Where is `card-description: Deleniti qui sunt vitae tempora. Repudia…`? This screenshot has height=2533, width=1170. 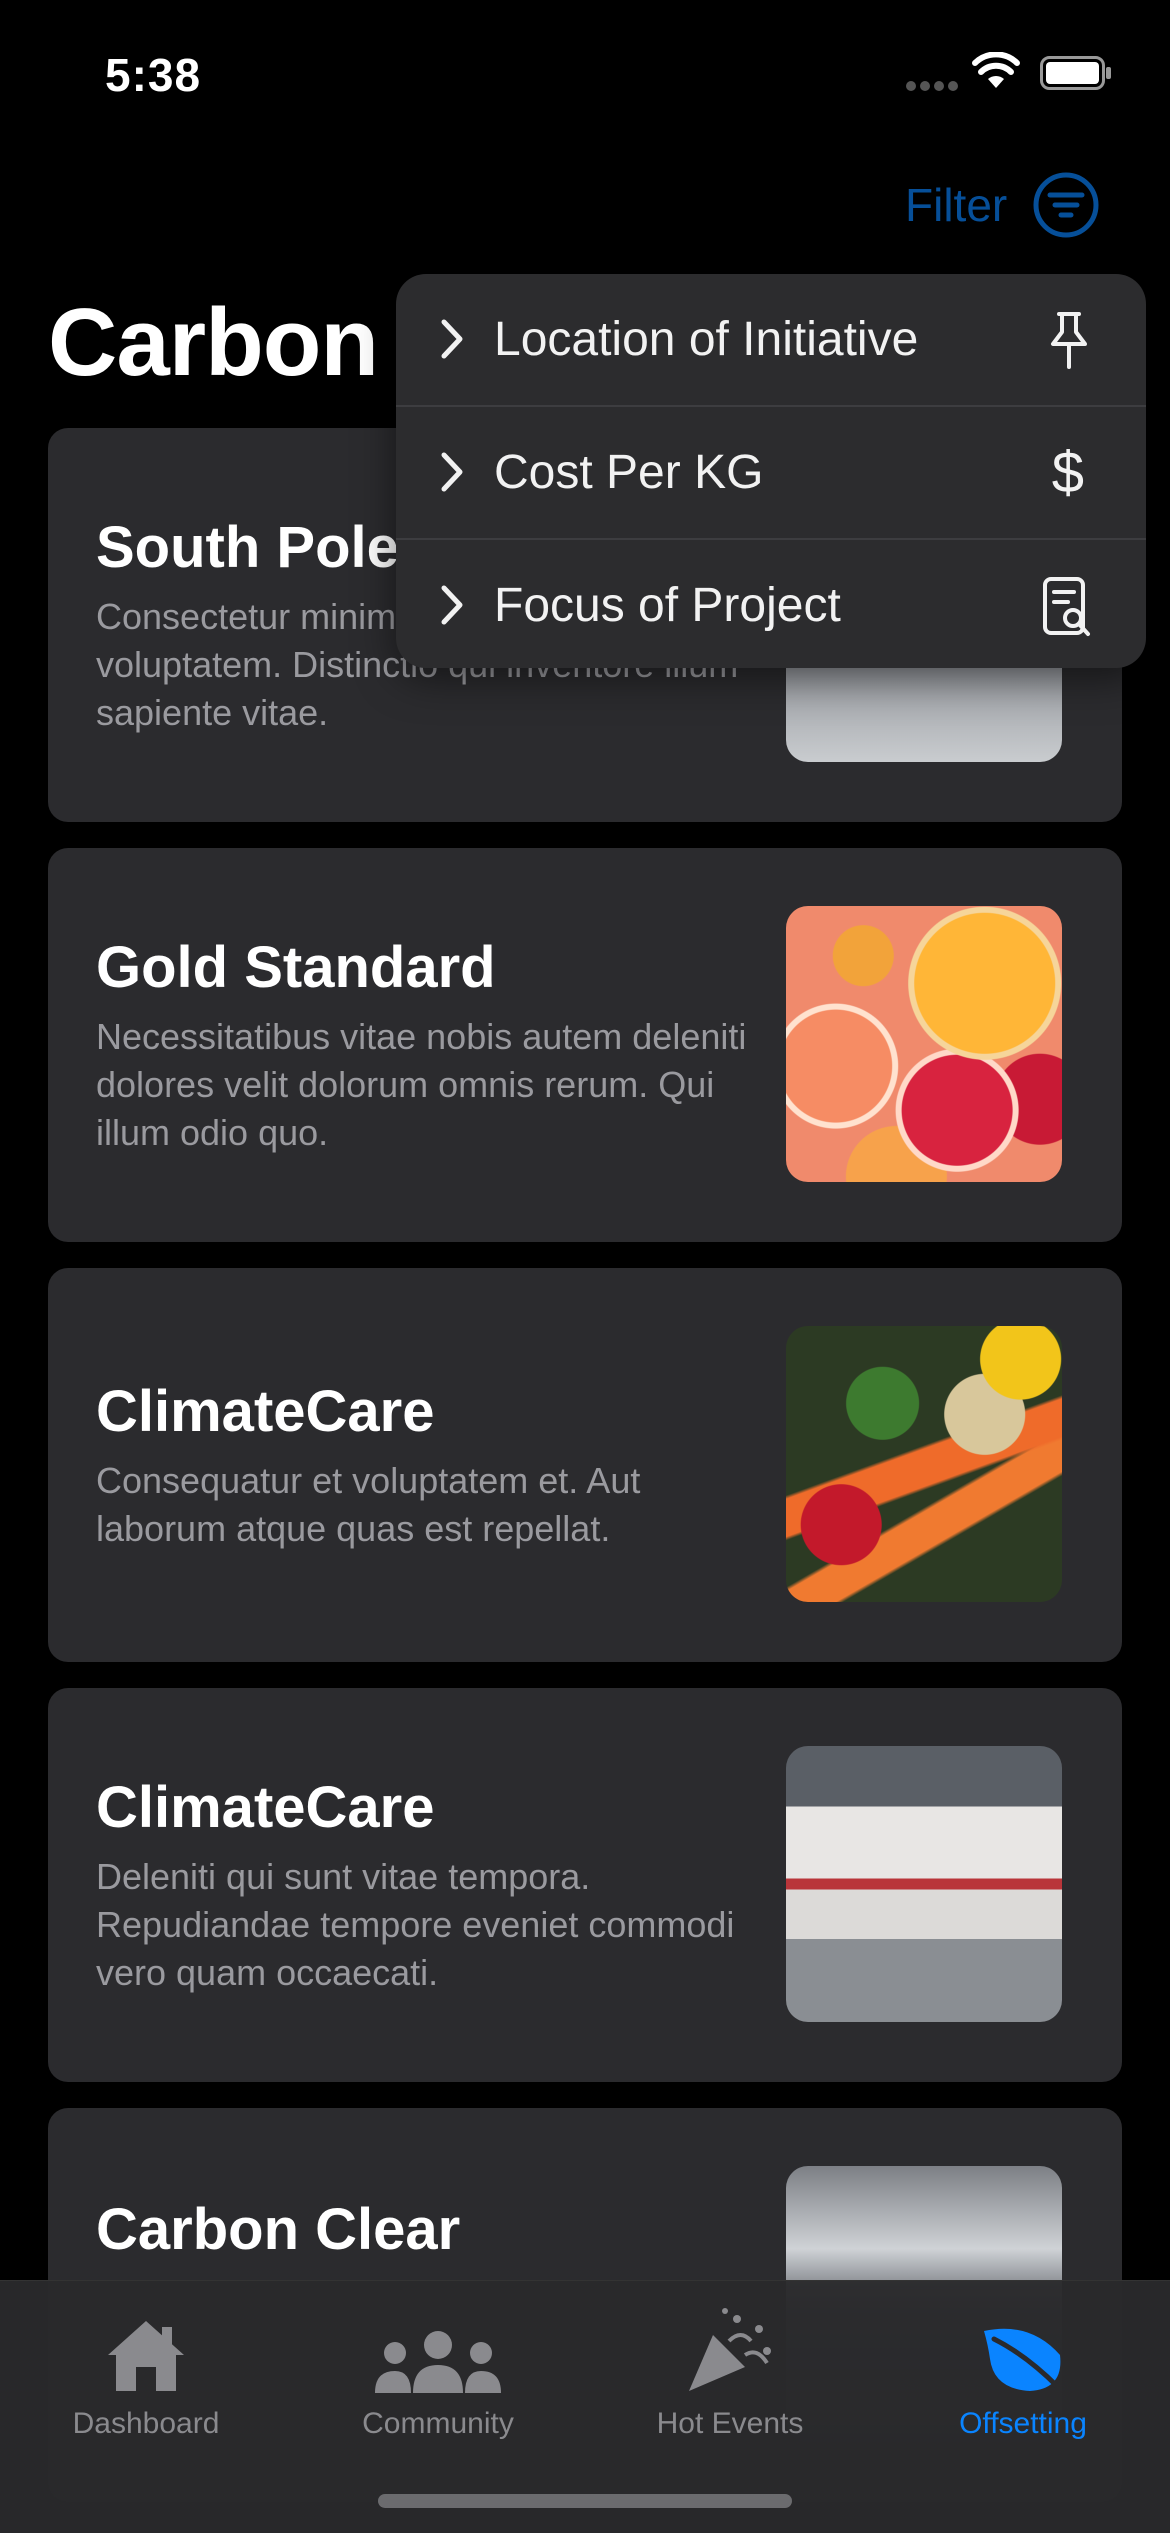
card-description: Deleniti qui sunt vitae tempora. Repudia… is located at coordinates (415, 1924).